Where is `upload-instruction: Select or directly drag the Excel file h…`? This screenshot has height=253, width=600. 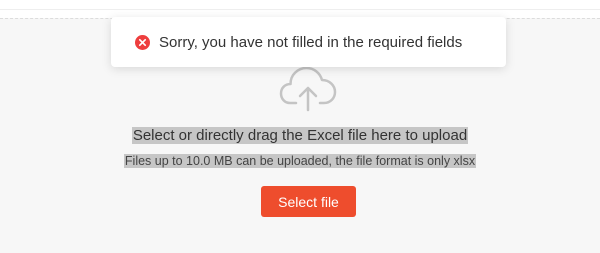 upload-instruction: Select or directly drag the Excel file h… is located at coordinates (300, 136).